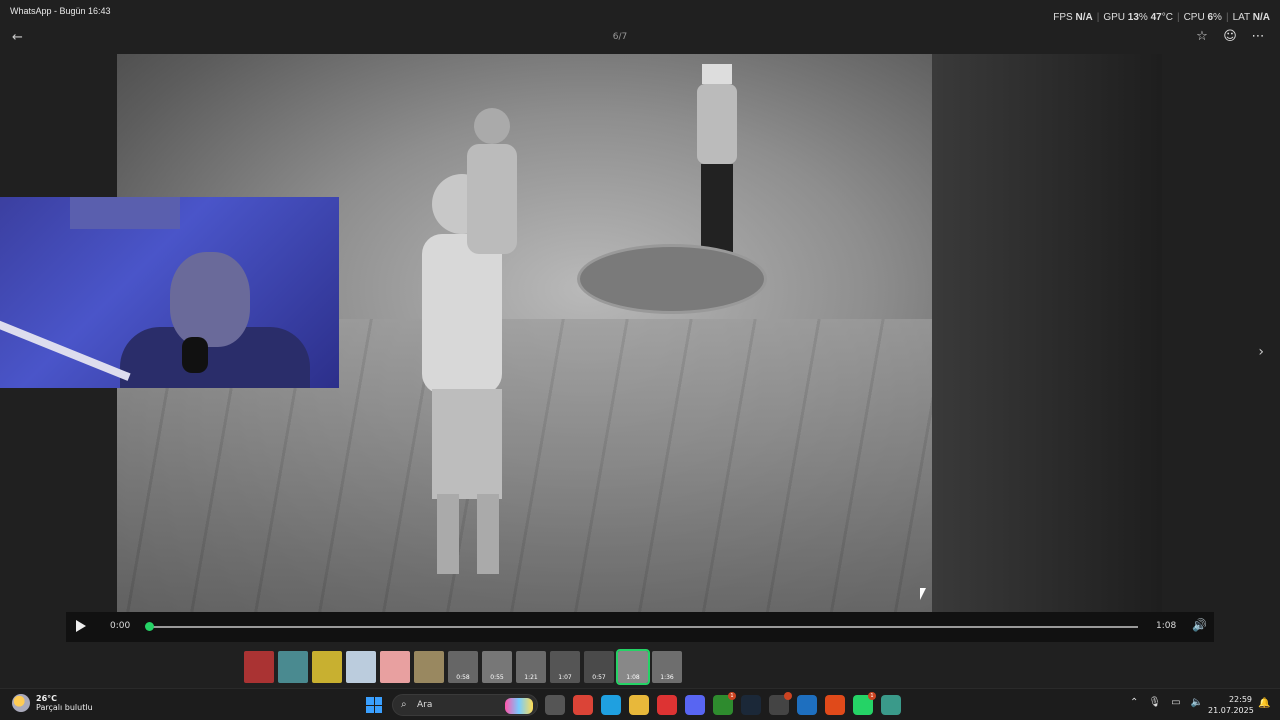 Image resolution: width=1280 pixels, height=720 pixels. Describe the element at coordinates (1073, 17) in the screenshot. I see `fps-stat: FPS N/A` at that location.